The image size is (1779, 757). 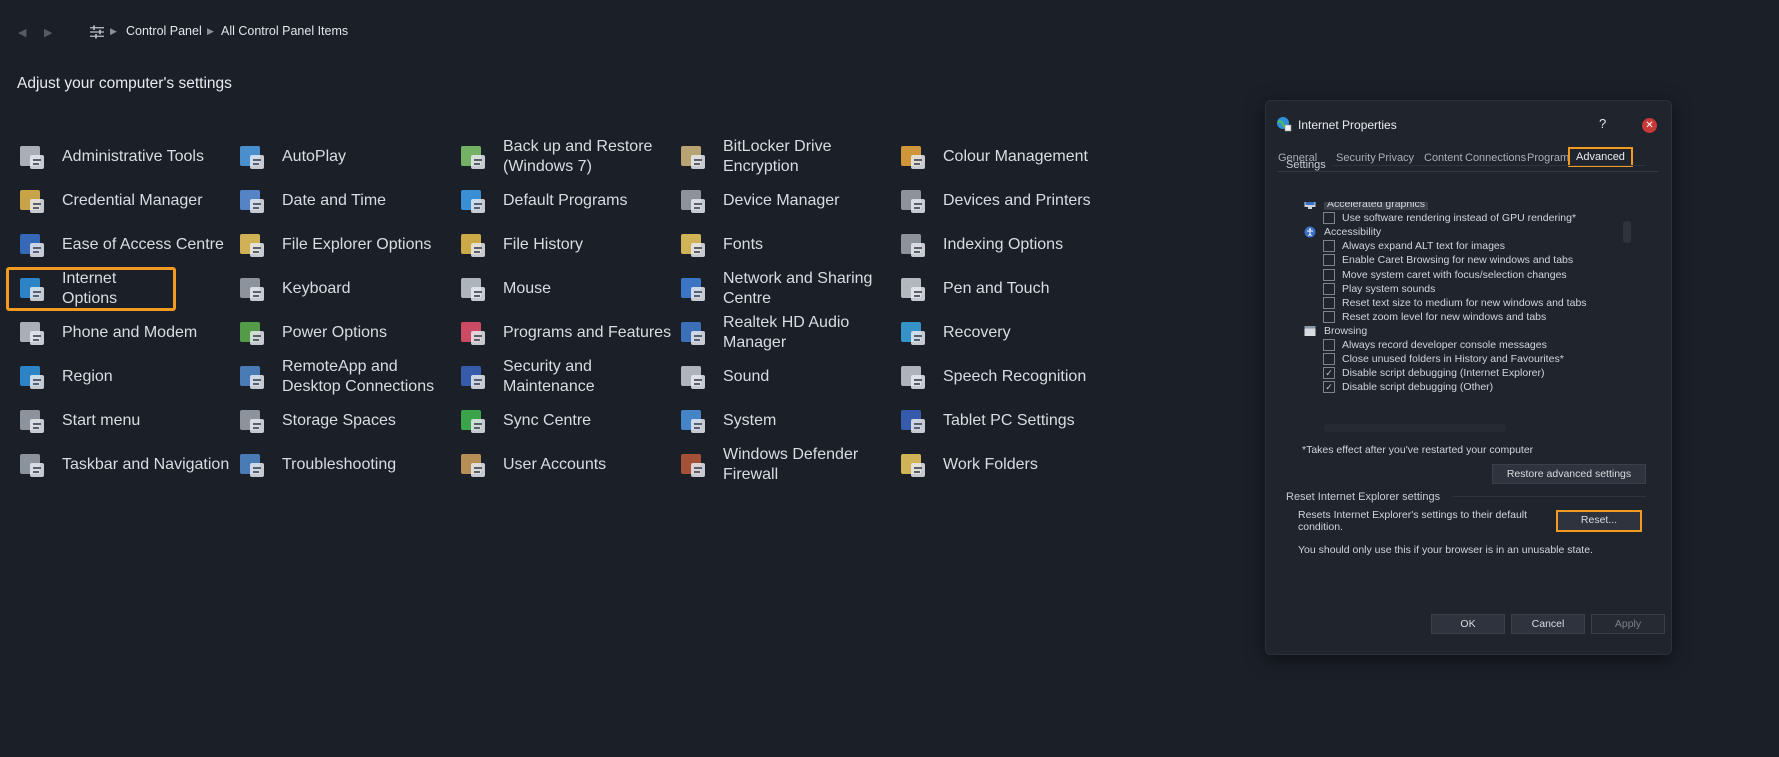 I want to click on item-label: Taskbar and Navigation, so click(x=146, y=464).